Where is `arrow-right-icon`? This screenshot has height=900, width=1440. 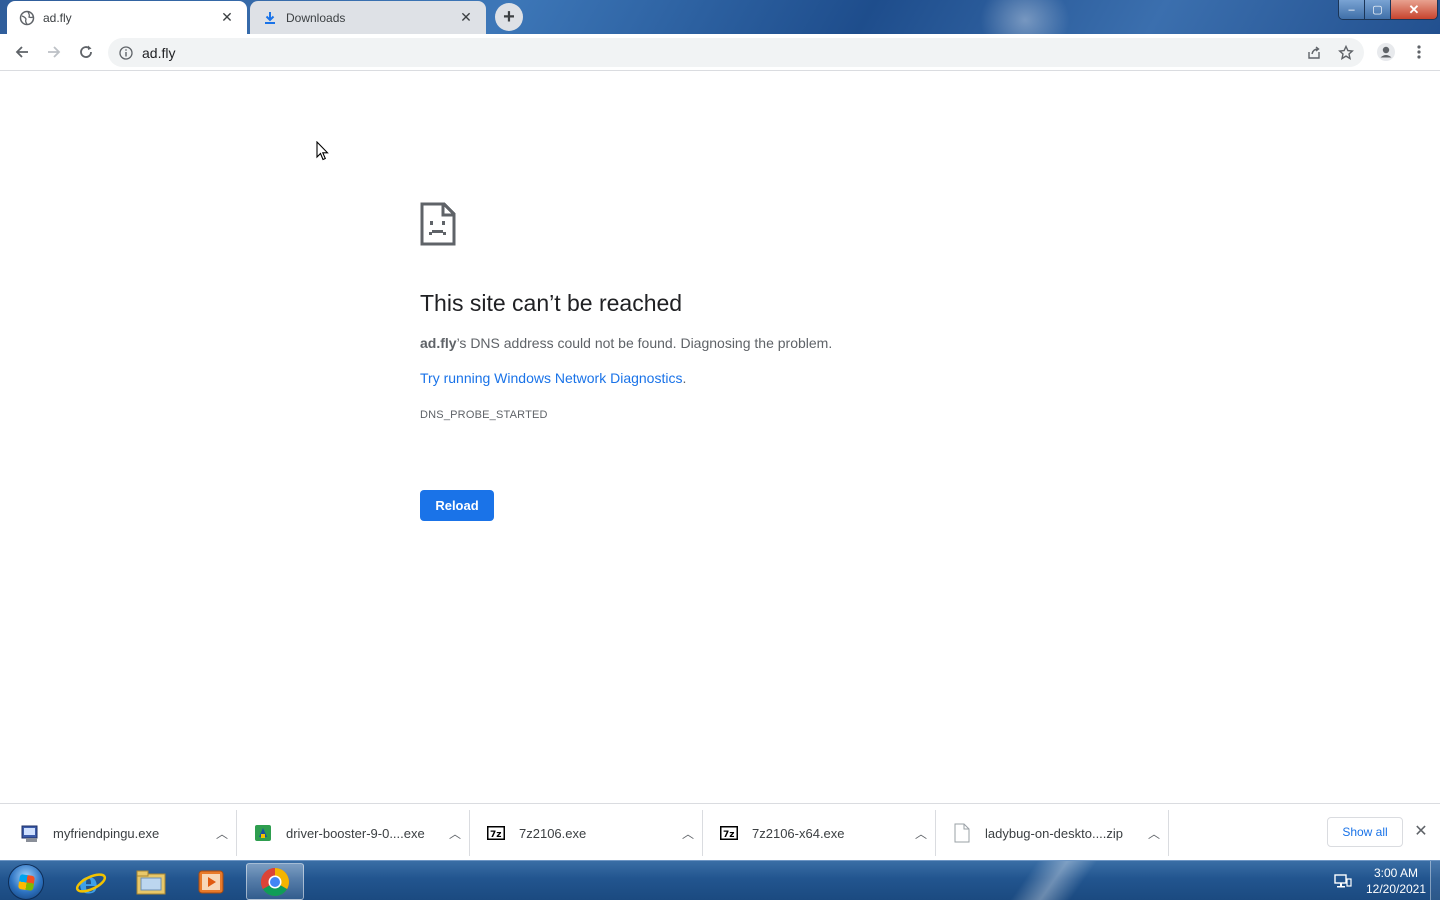 arrow-right-icon is located at coordinates (54, 52).